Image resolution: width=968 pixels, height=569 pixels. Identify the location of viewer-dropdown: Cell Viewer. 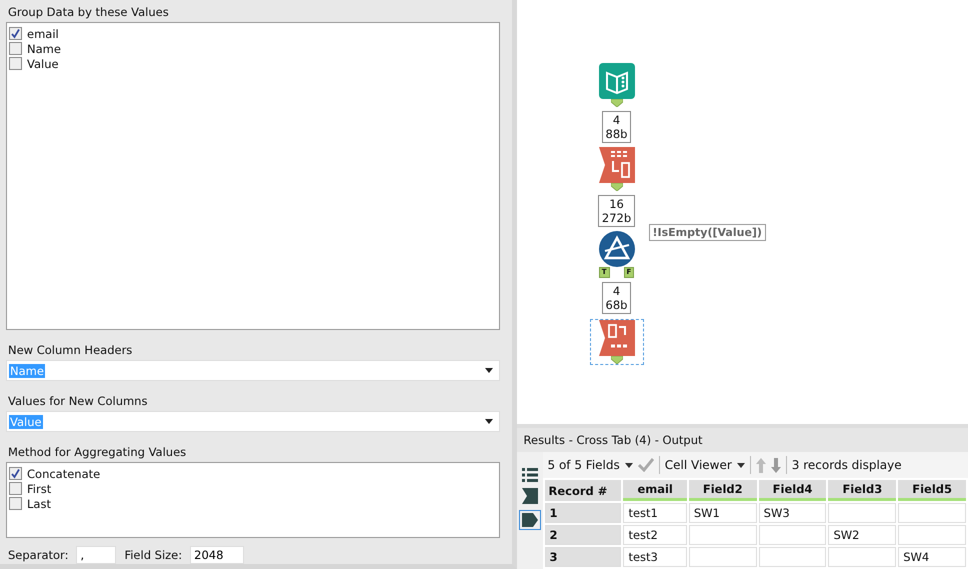
(698, 465).